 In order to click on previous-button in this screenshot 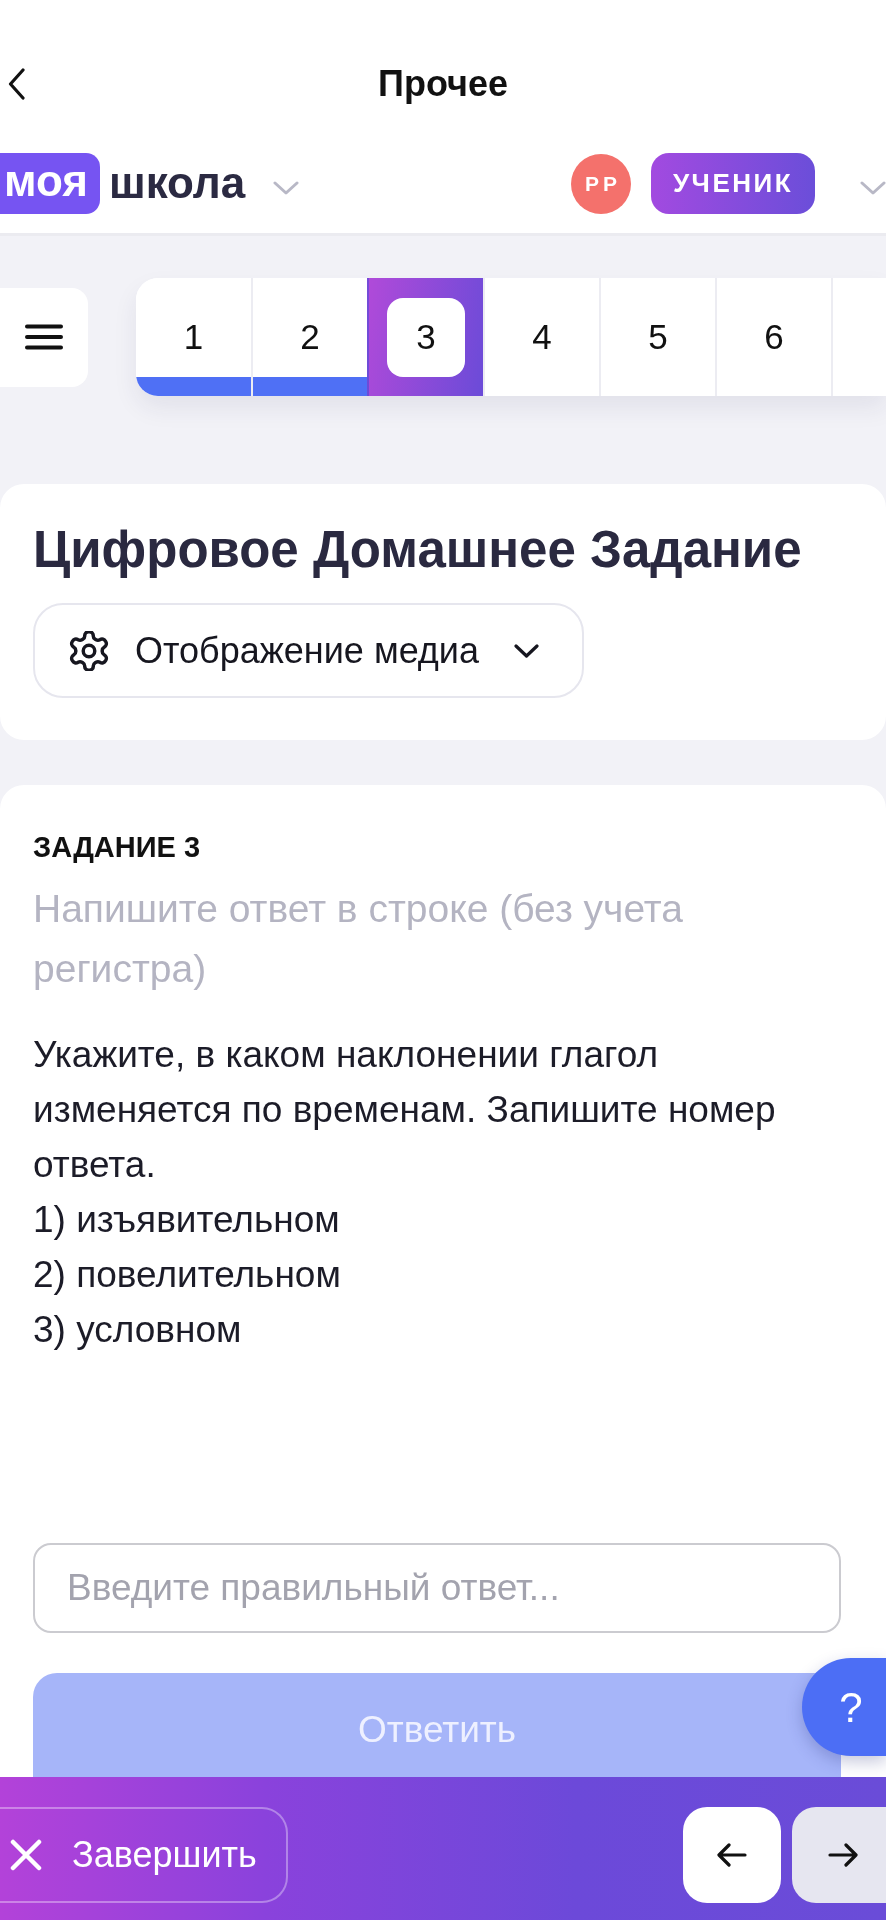, I will do `click(732, 1855)`.